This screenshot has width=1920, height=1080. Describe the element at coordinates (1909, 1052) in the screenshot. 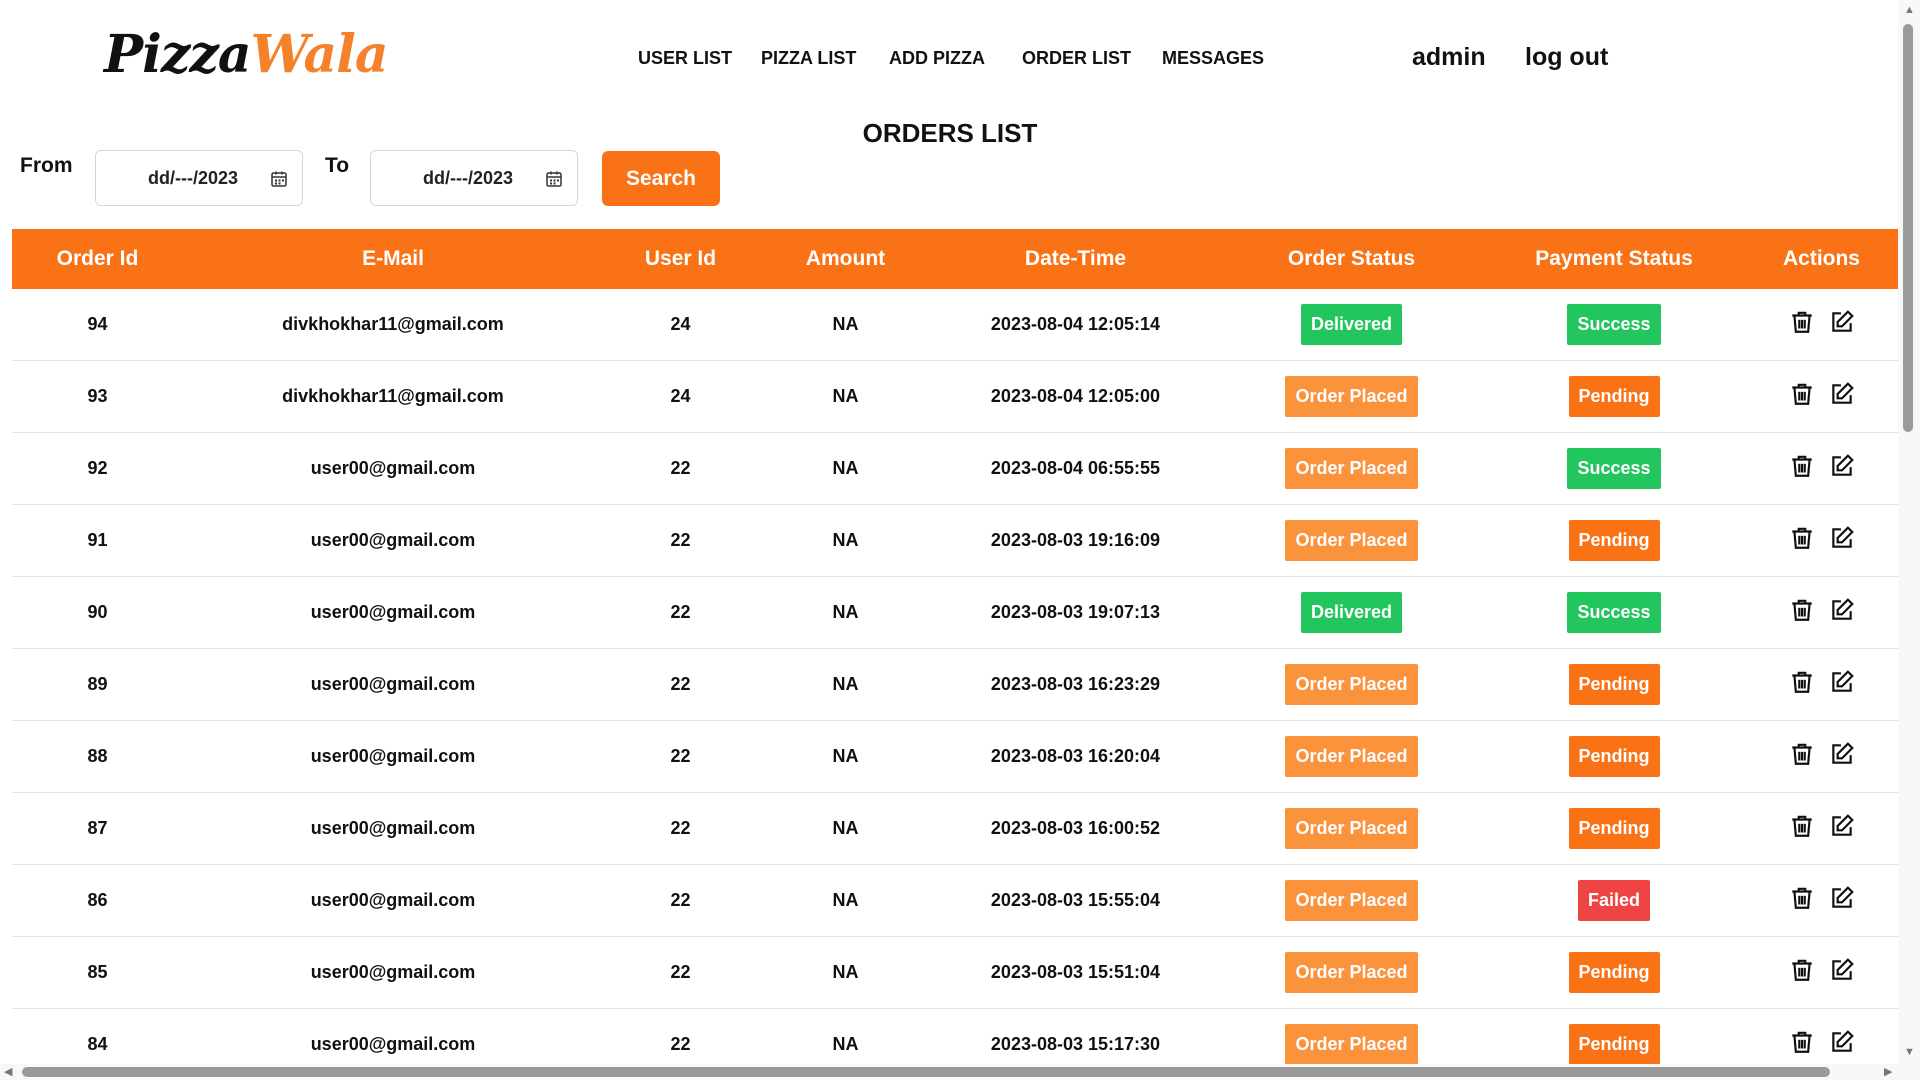

I see `scroll-down-arrow-icon: ▼` at that location.